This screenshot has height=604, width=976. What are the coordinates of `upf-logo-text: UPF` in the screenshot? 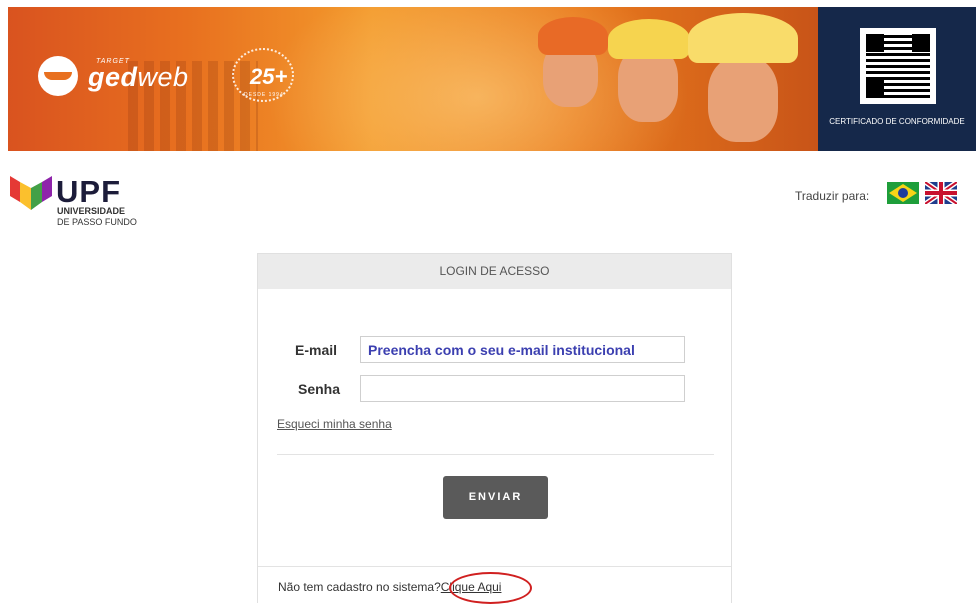 It's located at (88, 191).